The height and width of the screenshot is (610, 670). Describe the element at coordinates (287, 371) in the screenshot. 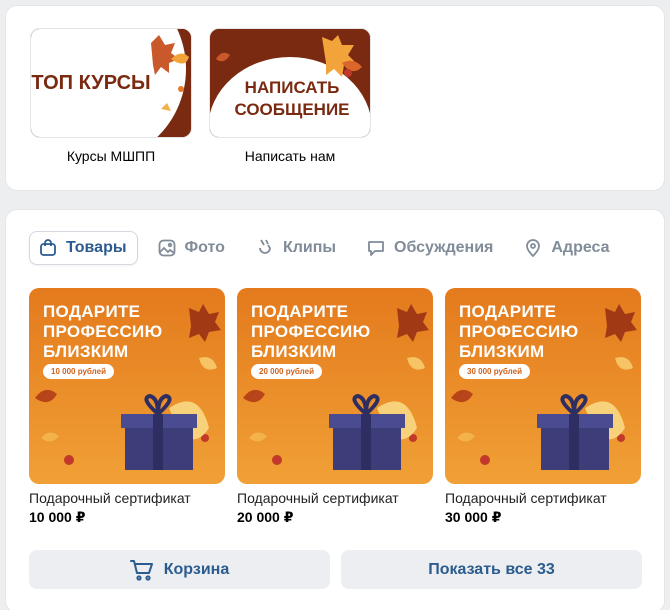

I see `image-price-badge: 20 000 рублей` at that location.